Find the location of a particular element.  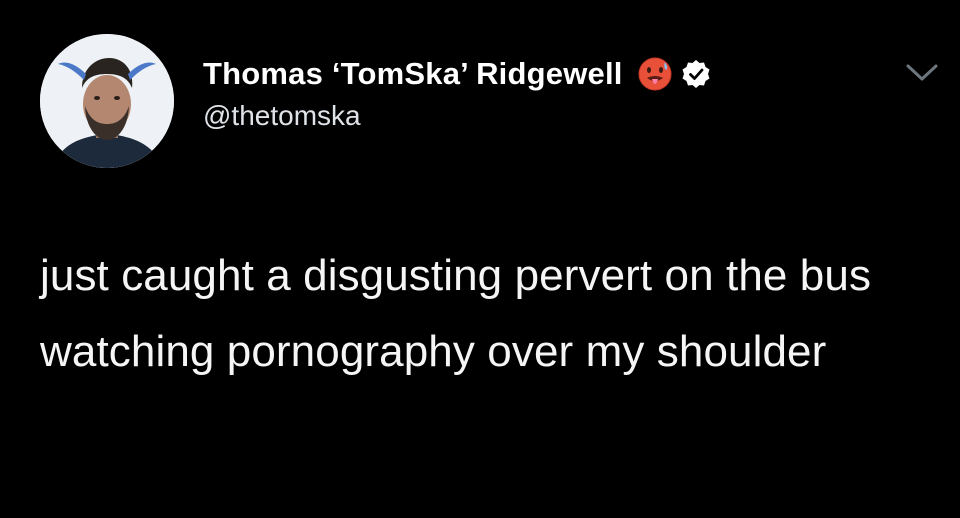

verified-badge-icon is located at coordinates (696, 74).